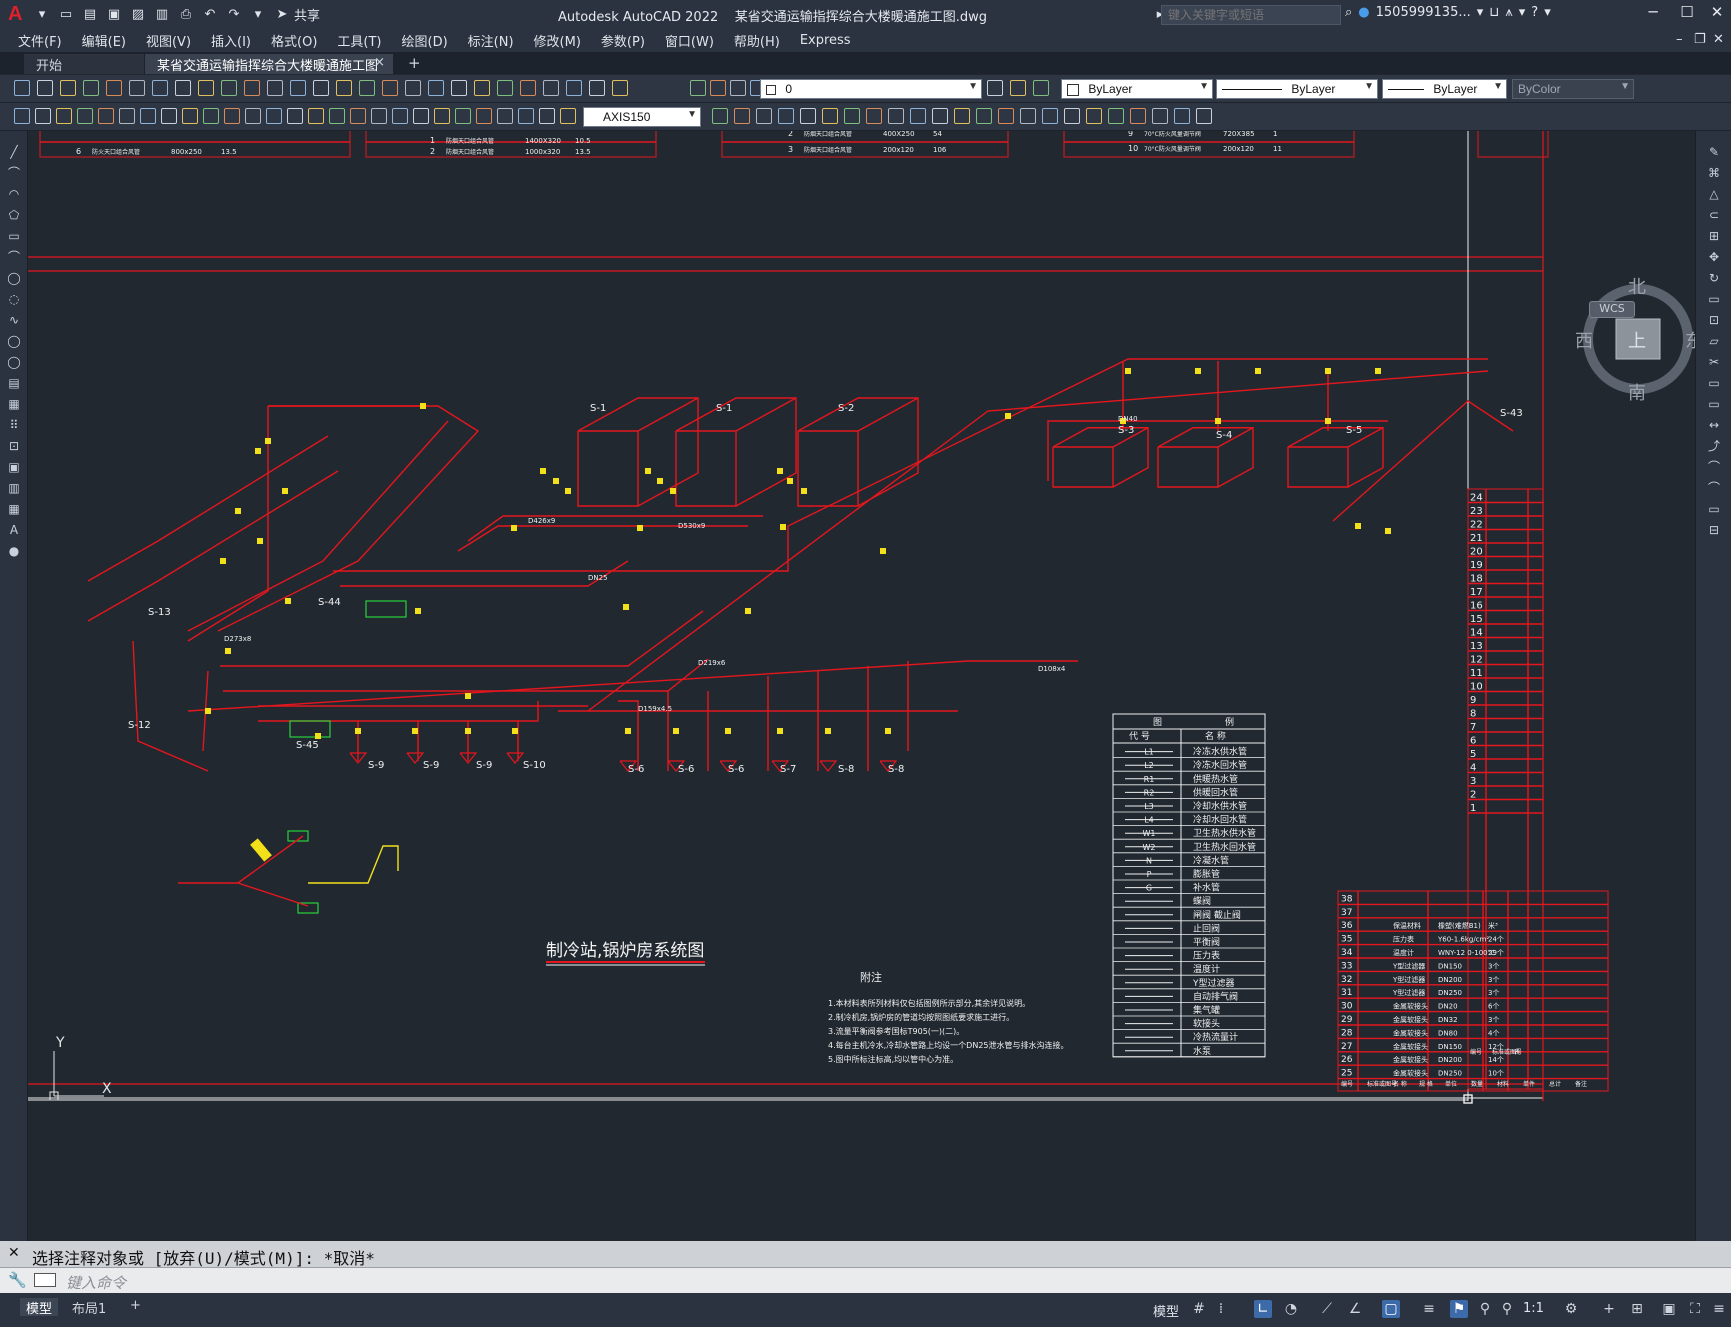  What do you see at coordinates (1717, 14) in the screenshot?
I see `close-window-icon: ✕` at bounding box center [1717, 14].